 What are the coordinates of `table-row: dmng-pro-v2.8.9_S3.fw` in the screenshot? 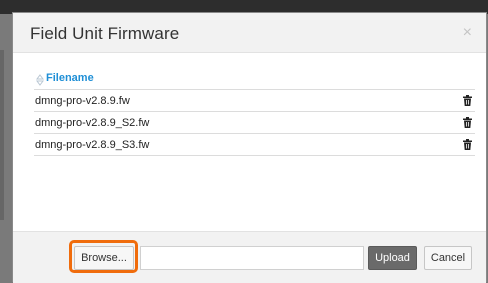 It's located at (254, 145).